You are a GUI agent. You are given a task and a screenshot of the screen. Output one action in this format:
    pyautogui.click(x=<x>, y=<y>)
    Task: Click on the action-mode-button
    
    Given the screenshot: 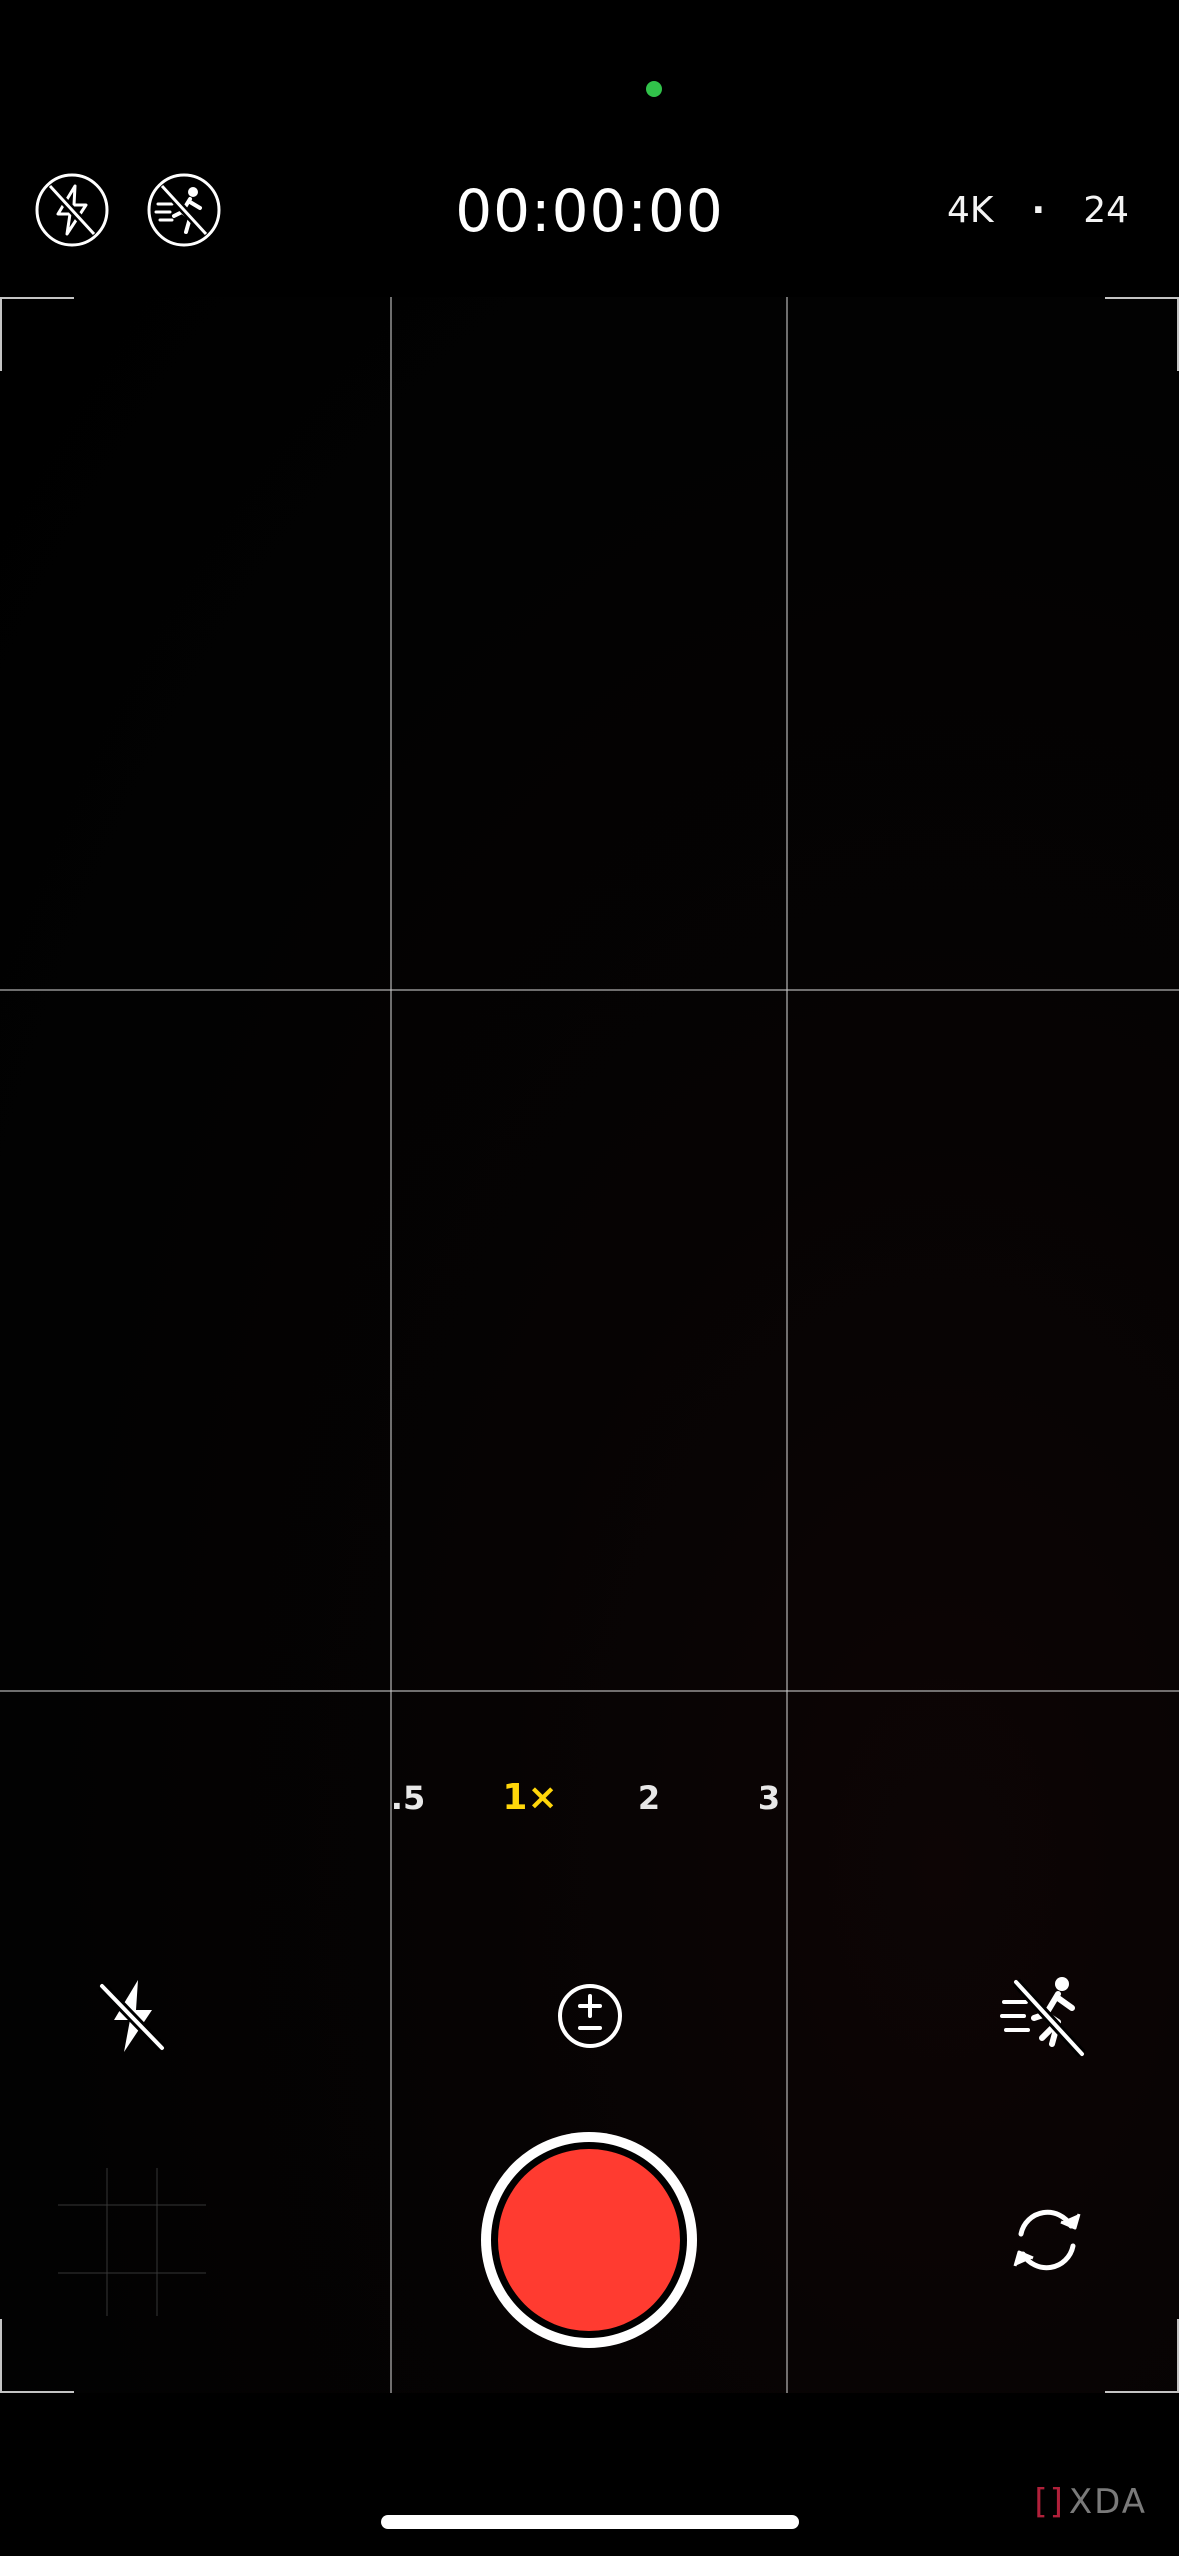 What is the action you would take?
    pyautogui.click(x=1046, y=2016)
    